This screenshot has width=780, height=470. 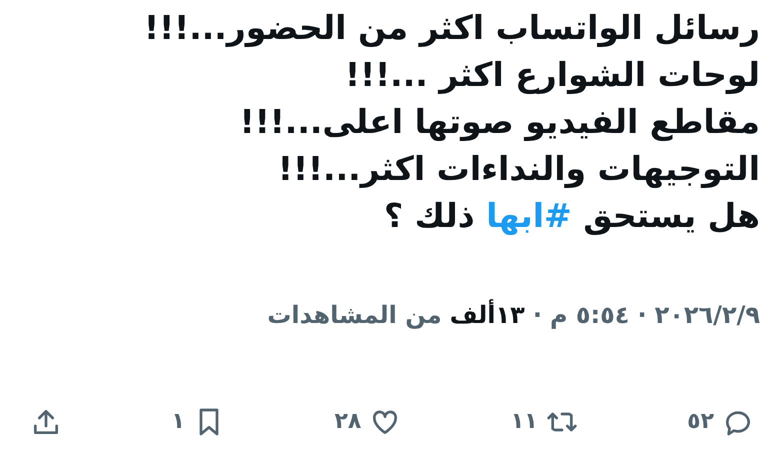 What do you see at coordinates (590, 315) in the screenshot?
I see `meta-text: ٥:٥٤ م` at bounding box center [590, 315].